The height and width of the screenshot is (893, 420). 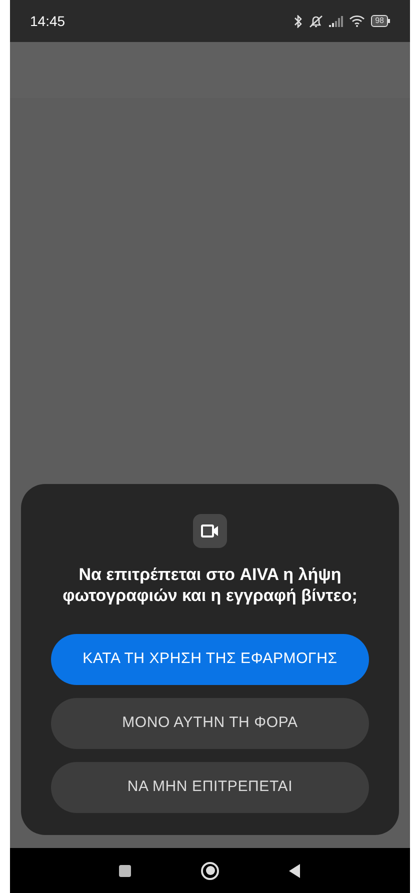 I want to click on permission-option-button: ΜΟΝΟ ΑΥΤΗΝ ΤΗ ΦΟΡΑ, so click(x=210, y=723).